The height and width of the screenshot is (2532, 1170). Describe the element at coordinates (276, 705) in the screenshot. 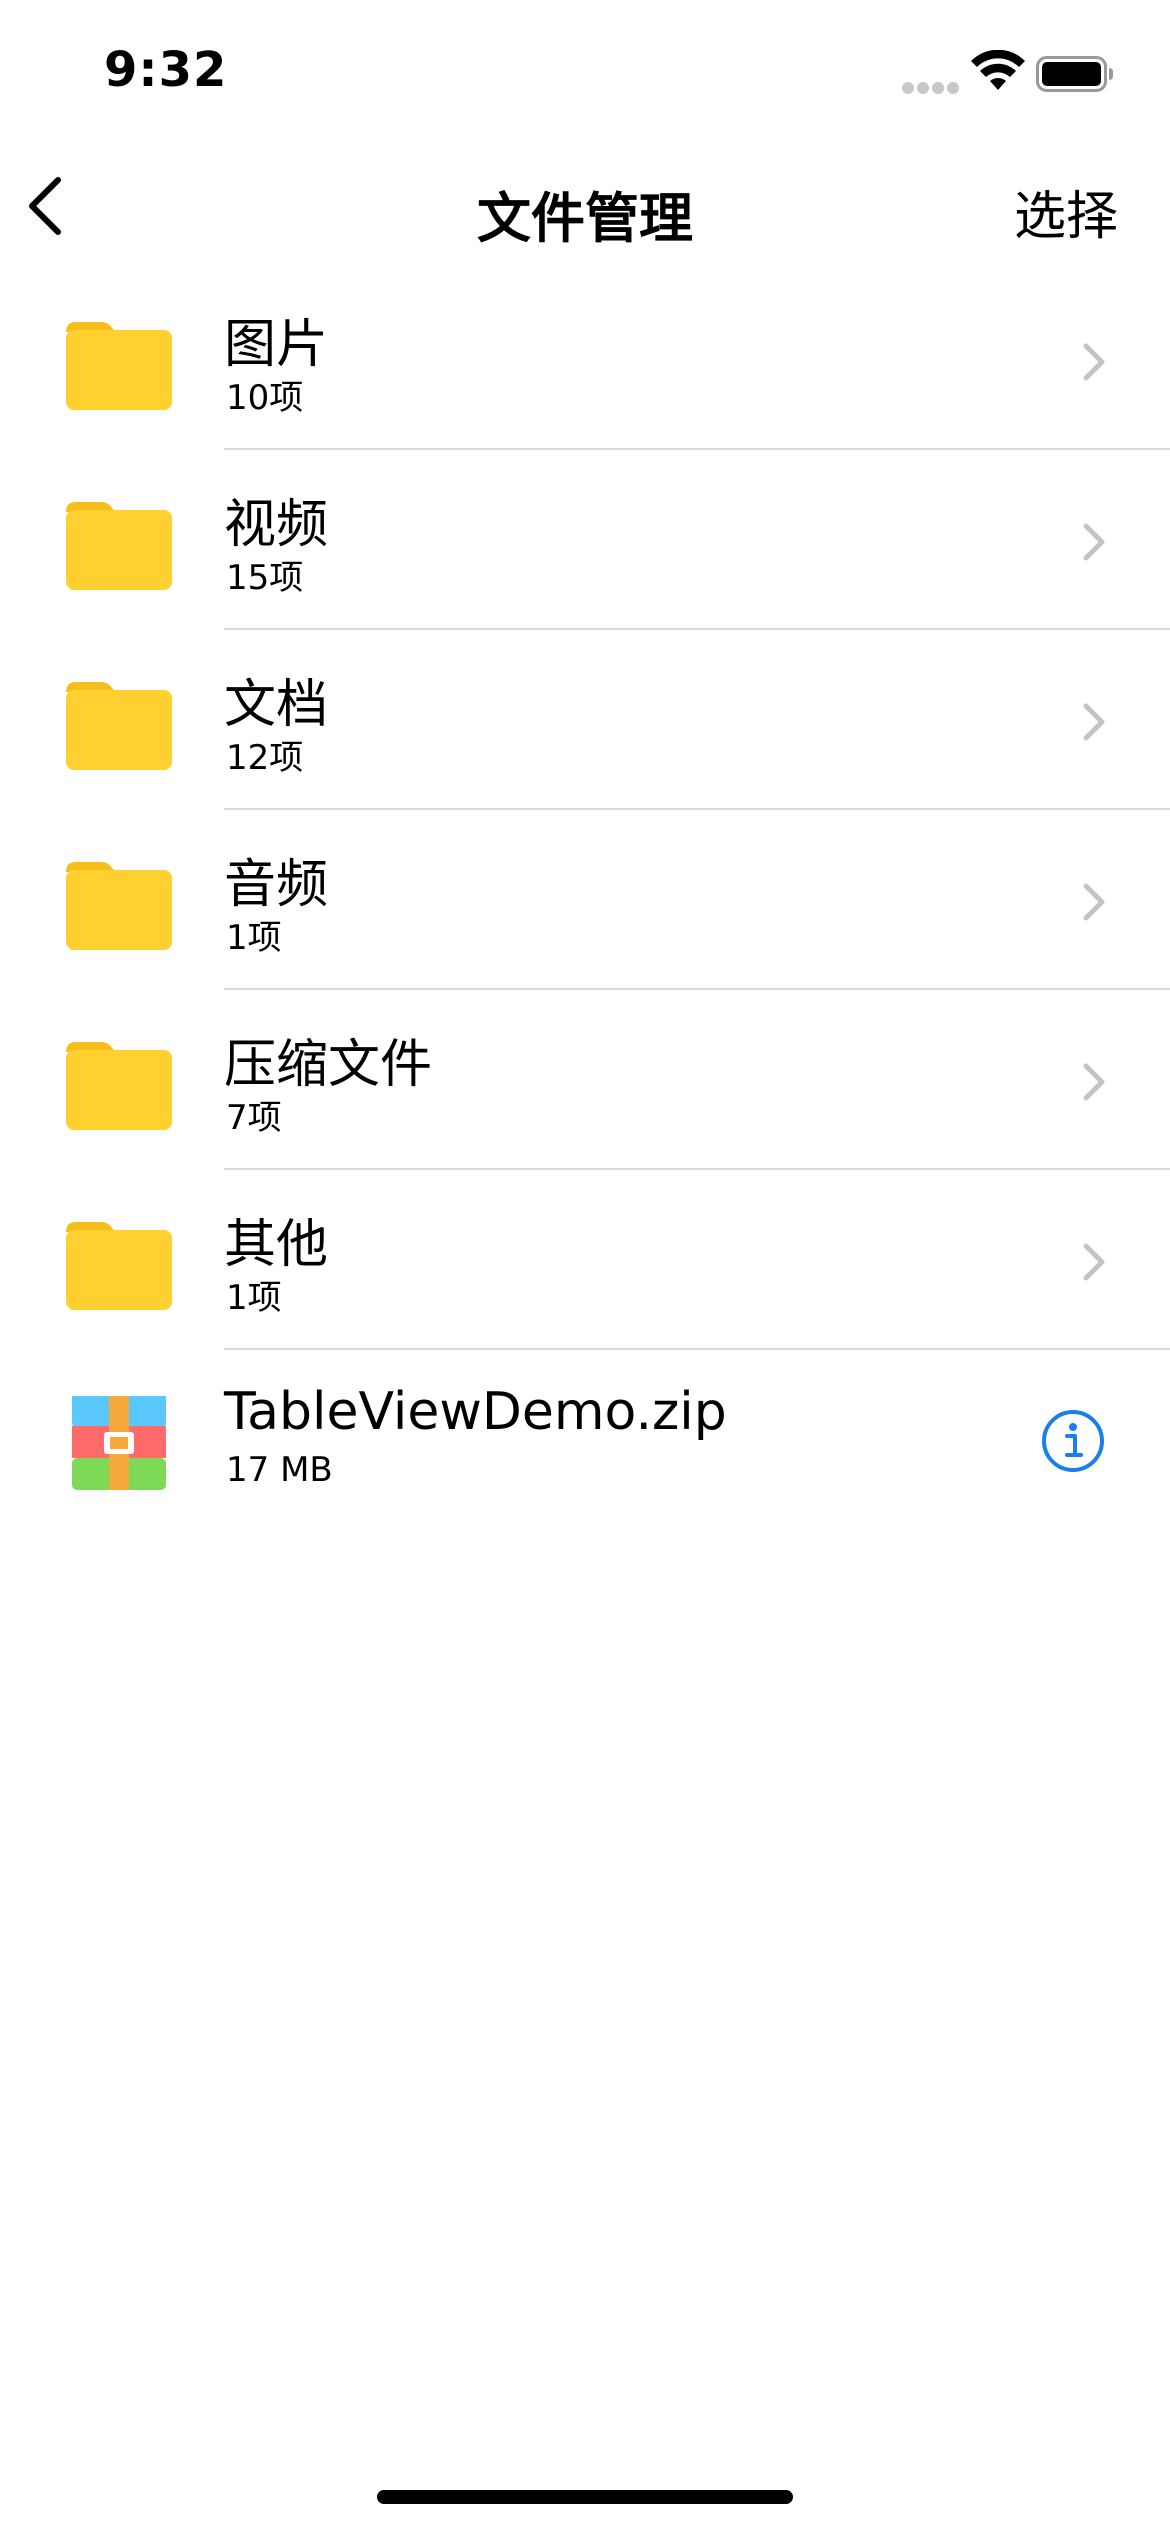

I see `item-name: 文档` at that location.